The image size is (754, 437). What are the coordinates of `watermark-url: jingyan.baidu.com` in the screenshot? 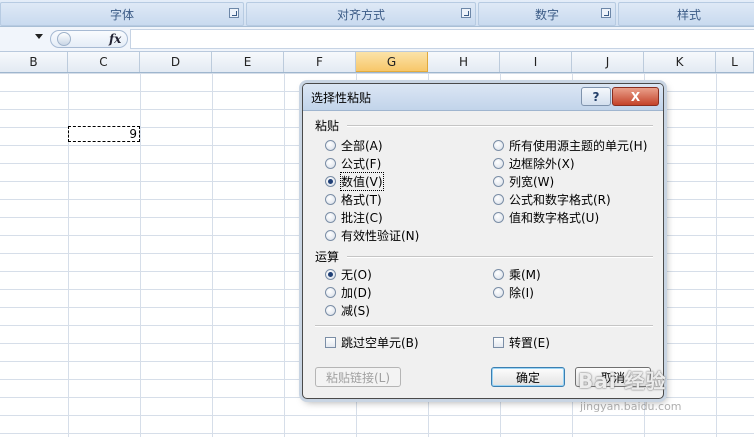 It's located at (631, 406).